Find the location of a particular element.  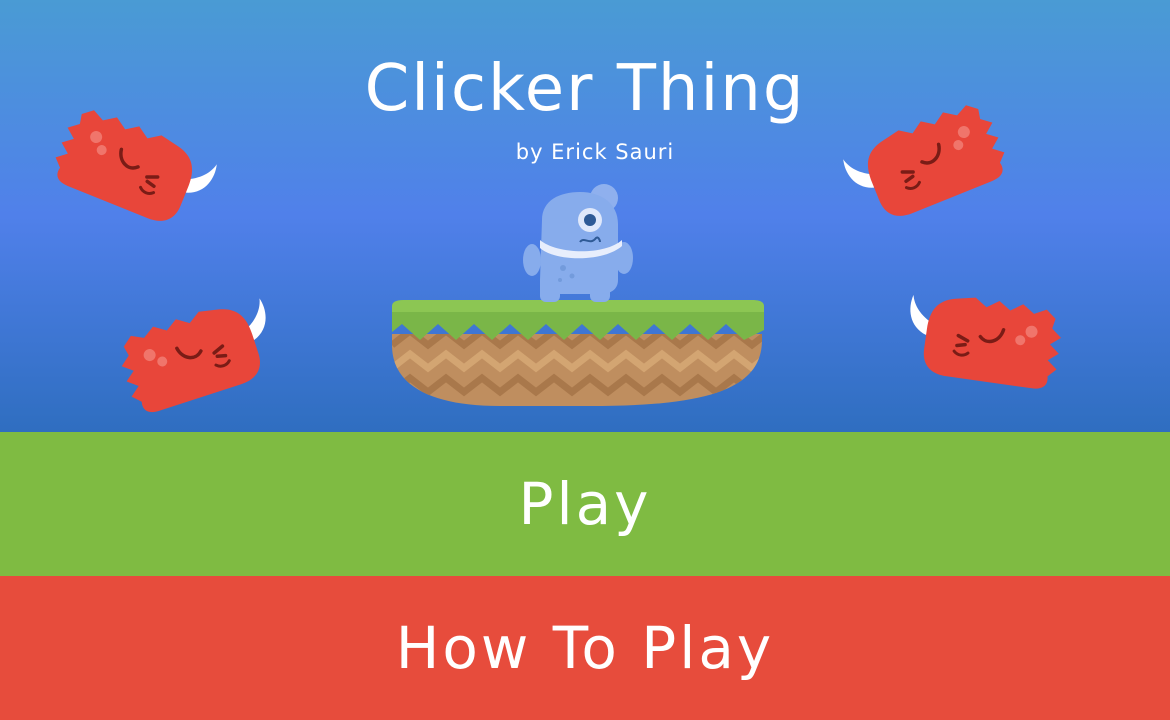

game-title: Clicker Thing is located at coordinates (585, 89).